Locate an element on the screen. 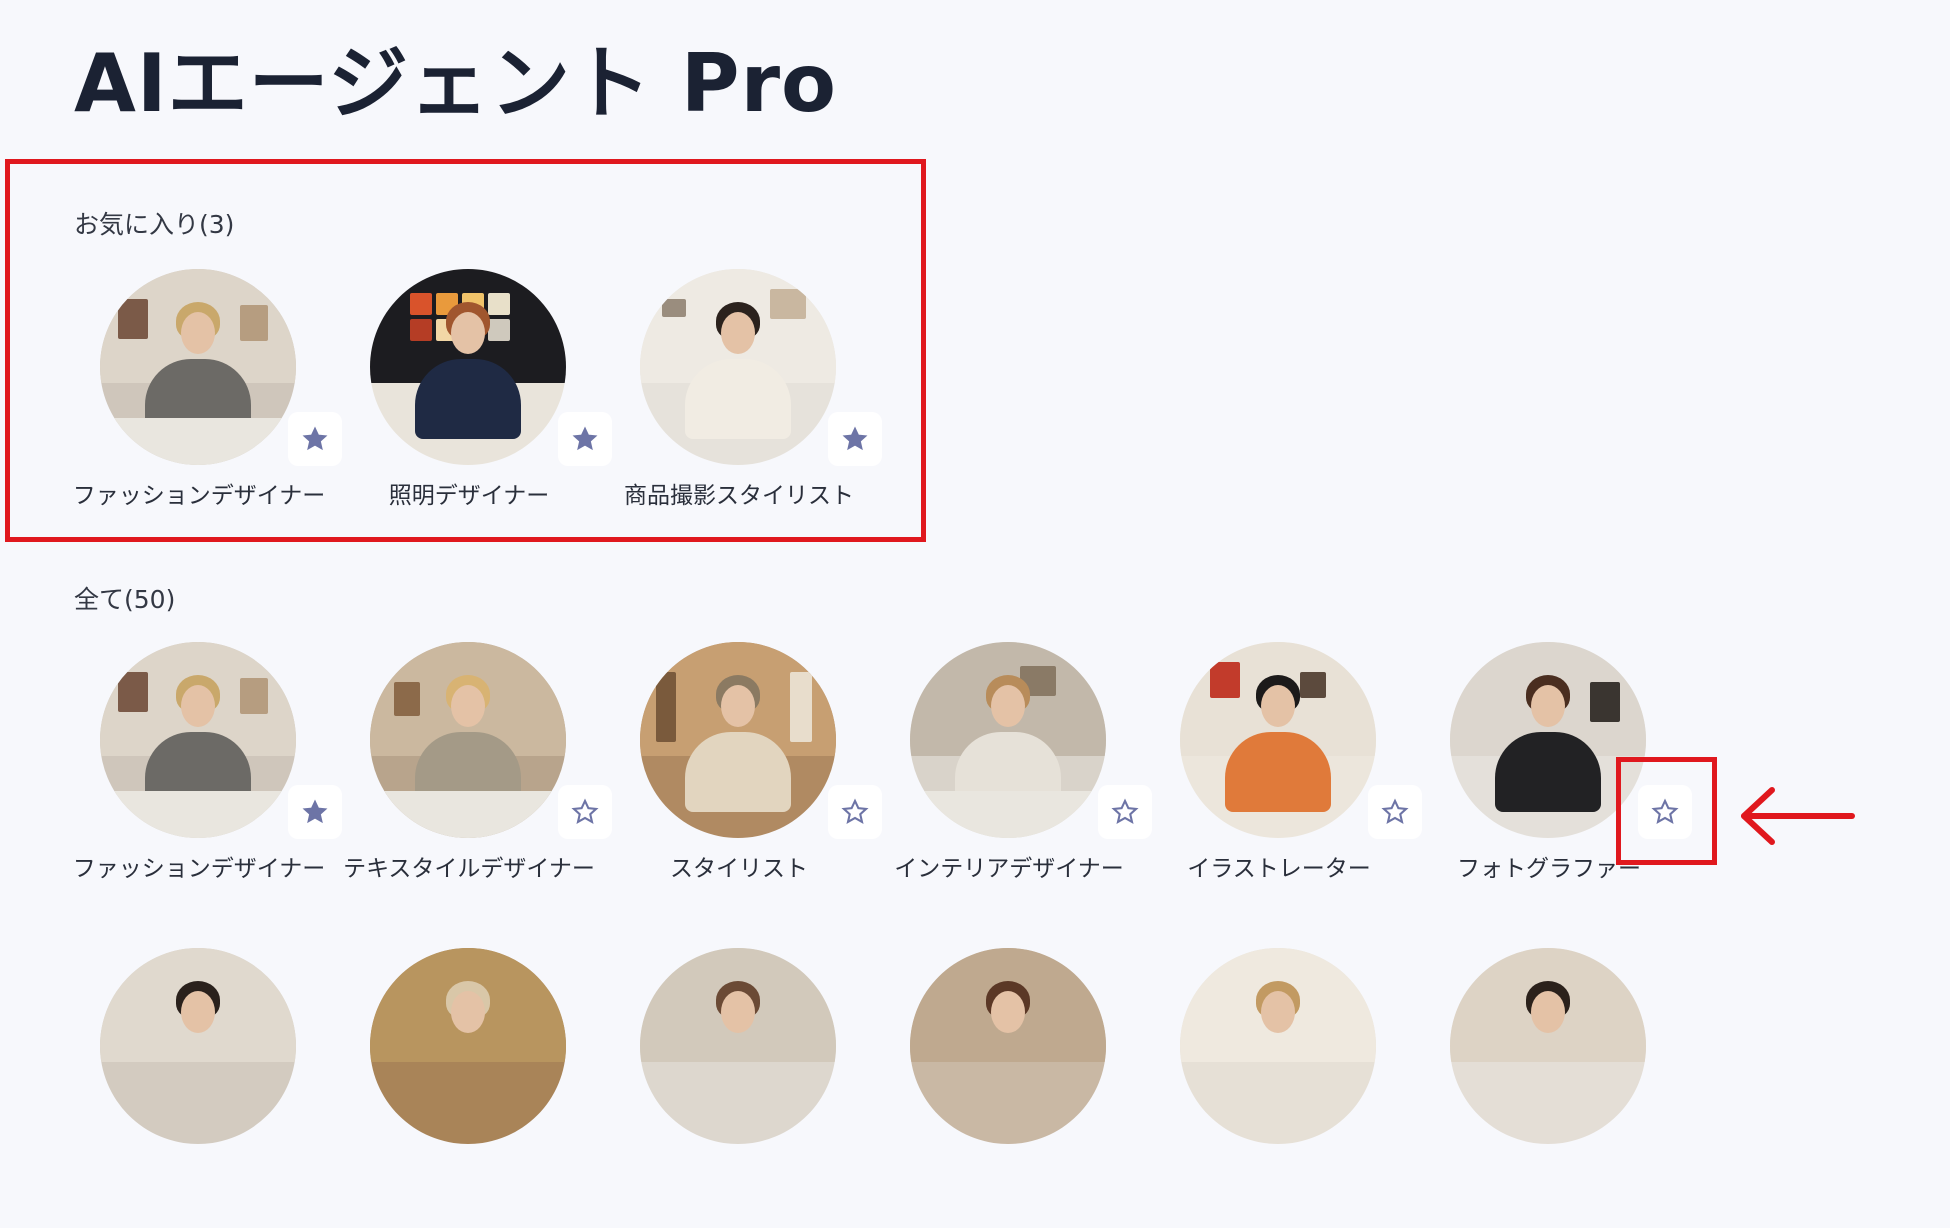 This screenshot has width=1950, height=1228. agent-card: インテリアデザイナー is located at coordinates (1019, 782).